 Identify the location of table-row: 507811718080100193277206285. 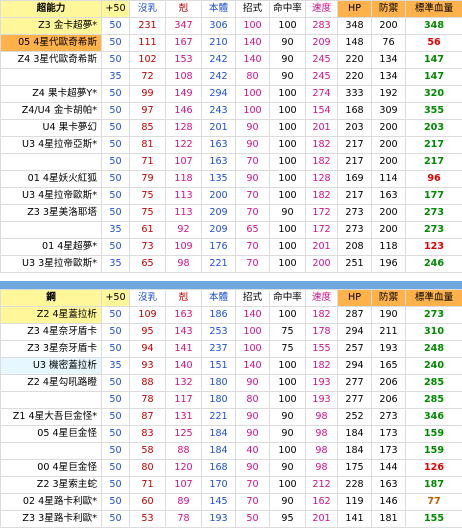
(231, 400).